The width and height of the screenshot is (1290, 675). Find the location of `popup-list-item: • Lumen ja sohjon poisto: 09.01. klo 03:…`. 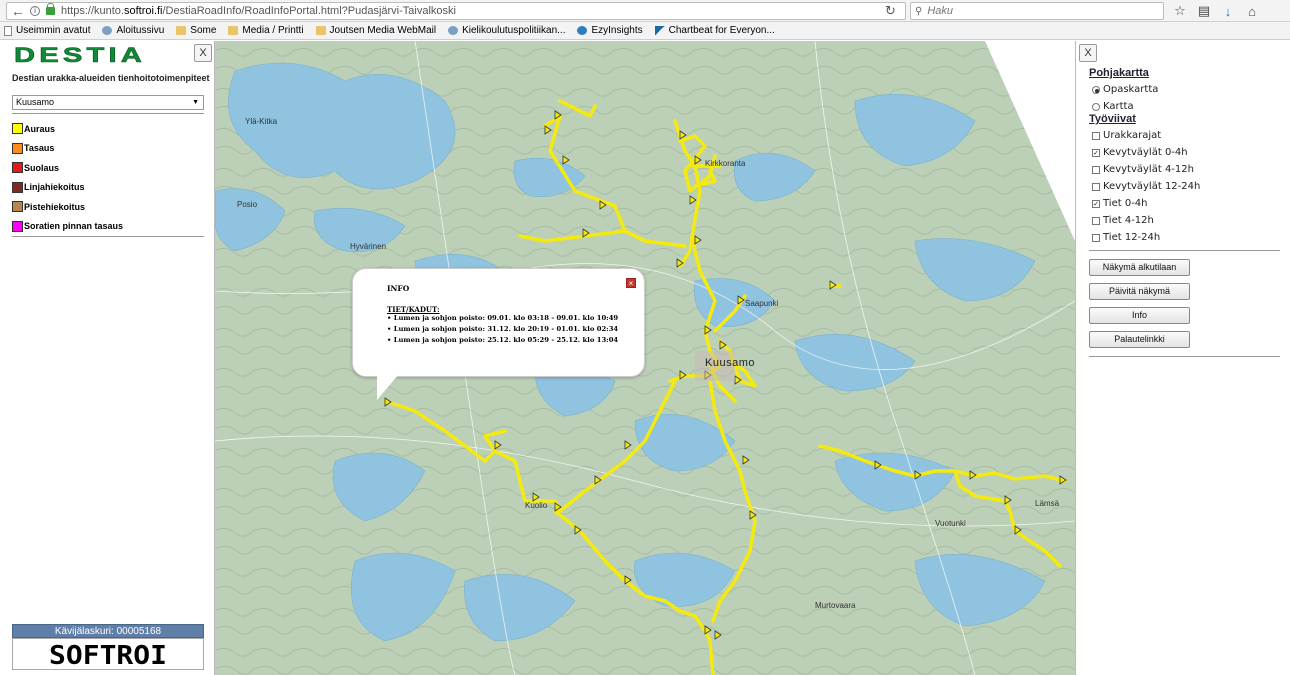

popup-list-item: • Lumen ja sohjon poisto: 09.01. klo 03:… is located at coordinates (503, 318).